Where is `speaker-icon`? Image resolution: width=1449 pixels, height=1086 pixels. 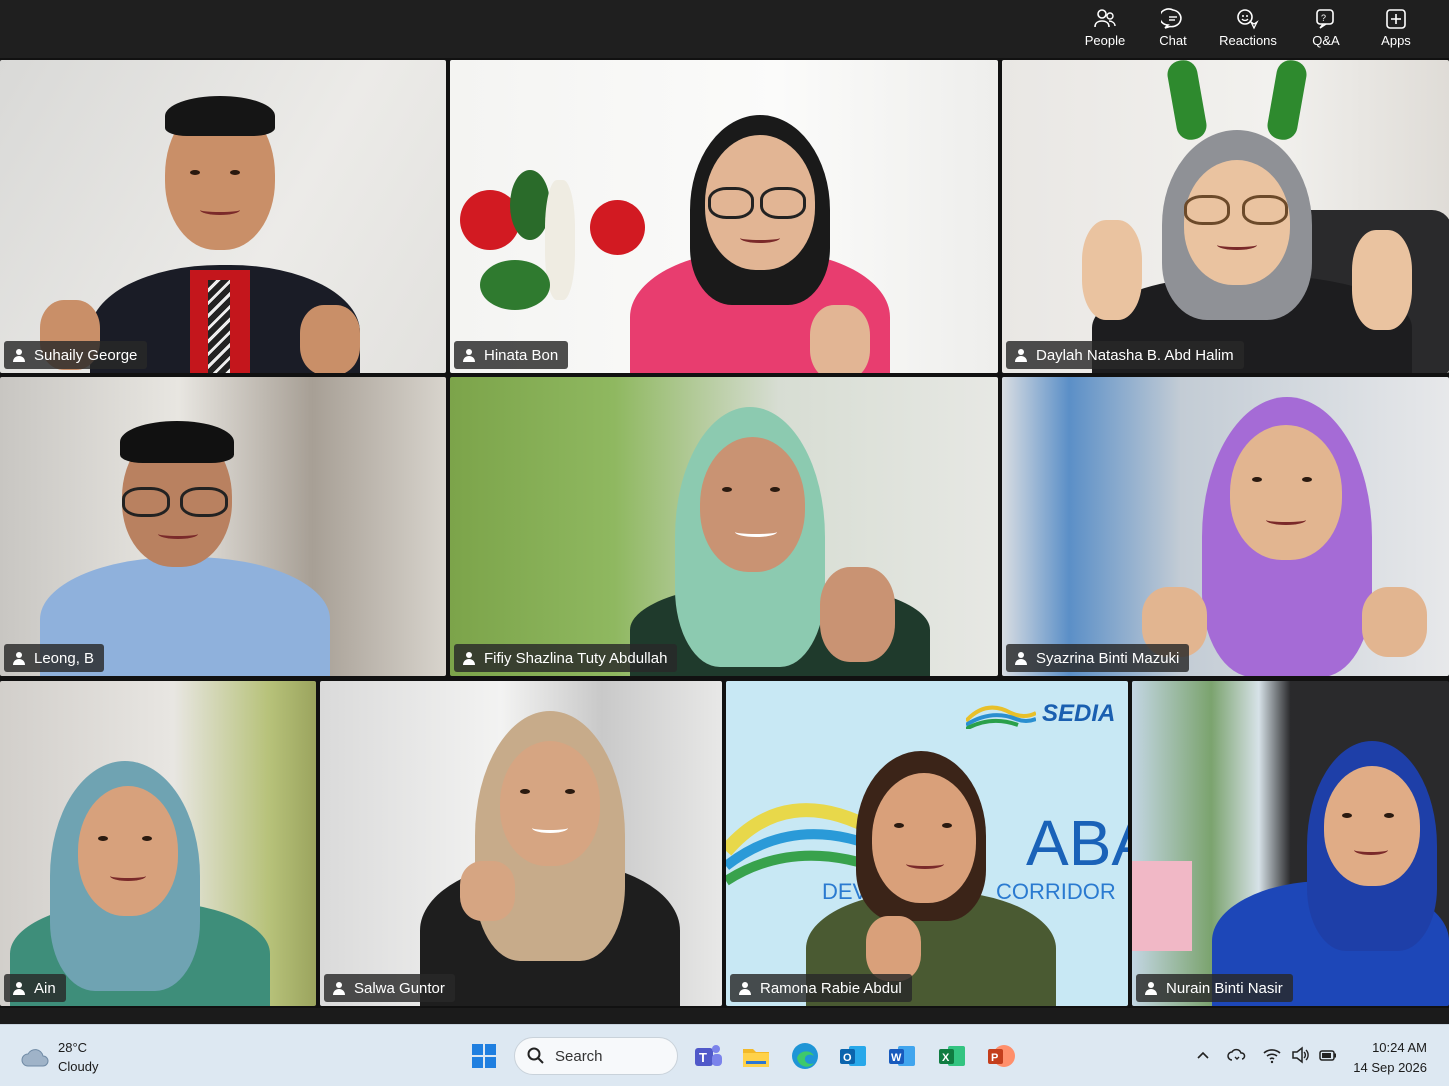
speaker-icon is located at coordinates (1300, 1055).